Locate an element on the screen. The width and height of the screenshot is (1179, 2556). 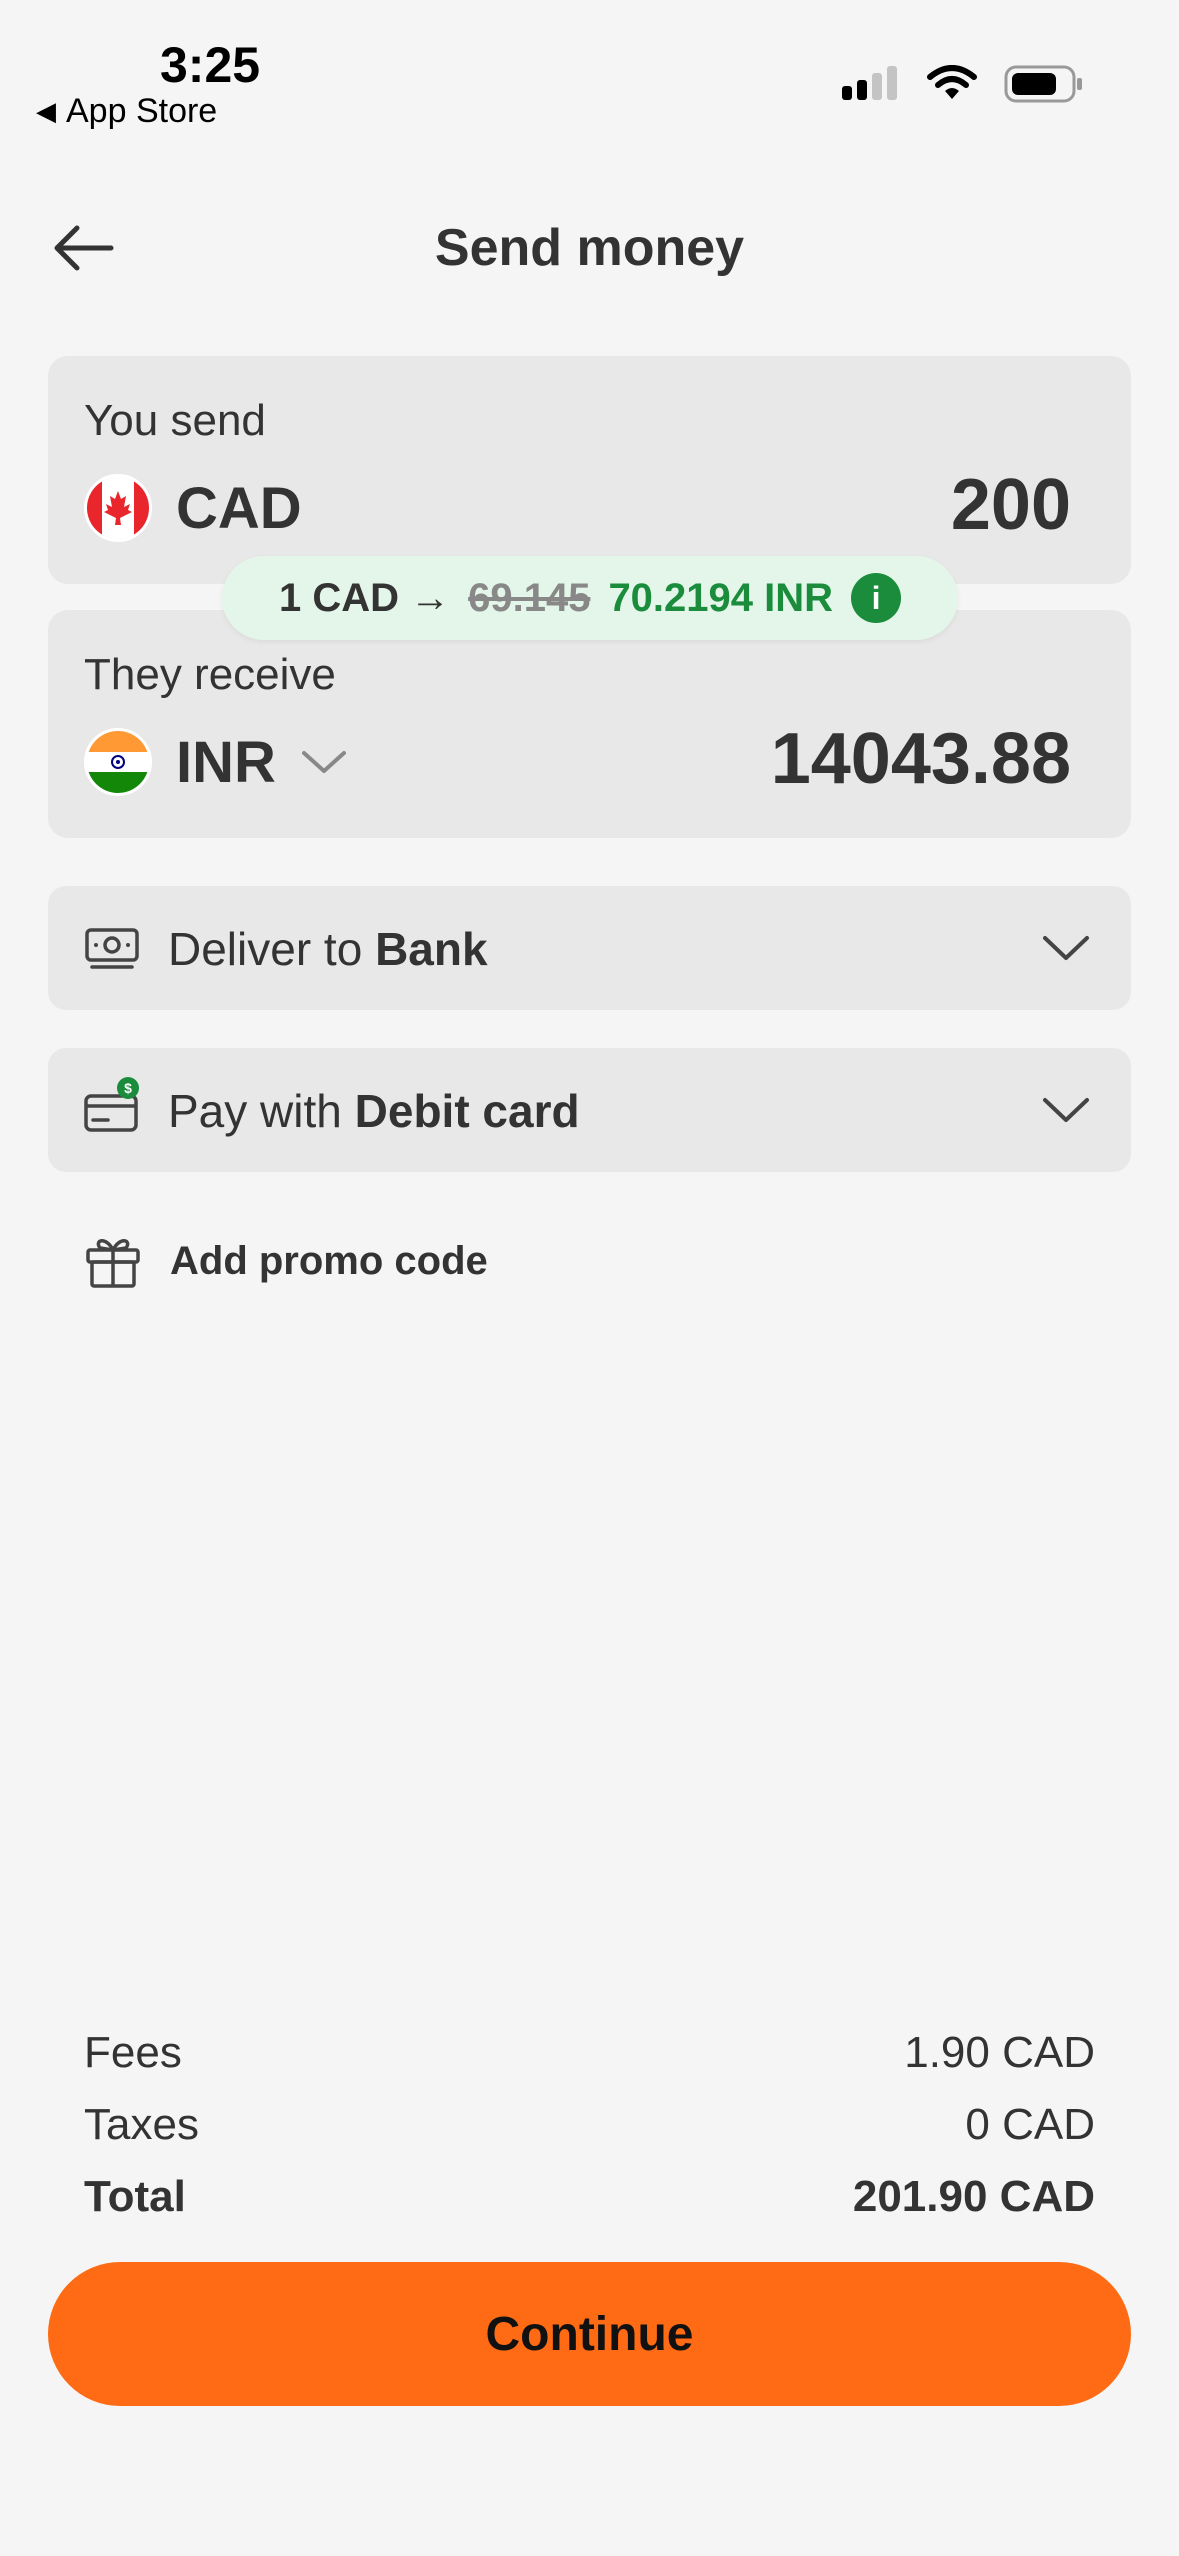
india-flag-icon is located at coordinates (118, 762).